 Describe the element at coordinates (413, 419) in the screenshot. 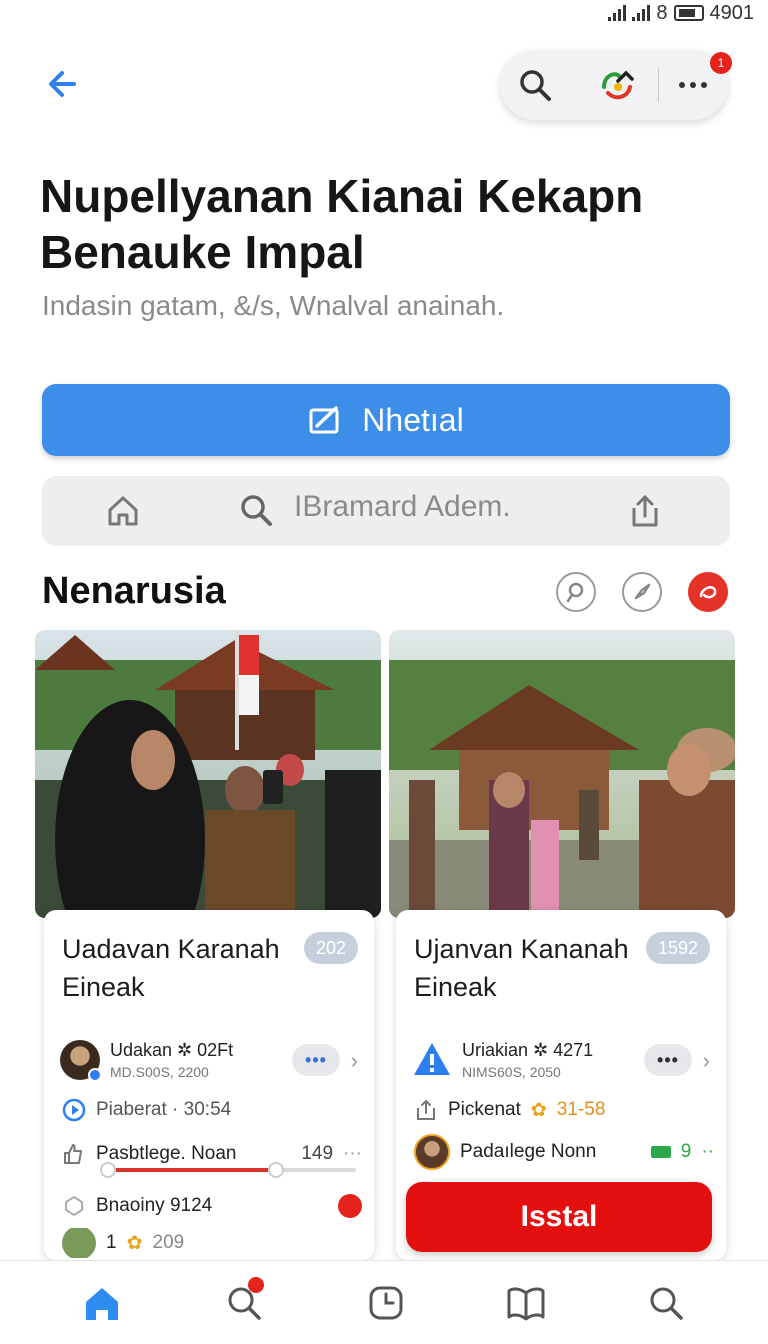

I see `primary-action-label: Nhetıal` at that location.